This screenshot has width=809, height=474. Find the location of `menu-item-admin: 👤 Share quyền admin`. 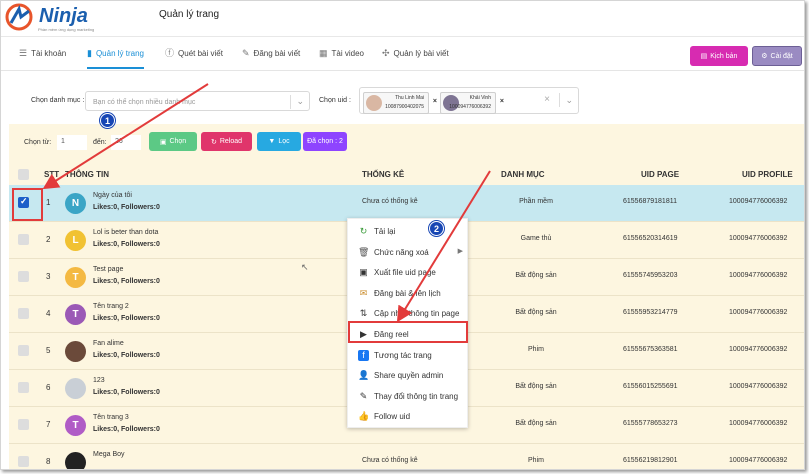

menu-item-admin: 👤 Share quyền admin is located at coordinates (408, 375).